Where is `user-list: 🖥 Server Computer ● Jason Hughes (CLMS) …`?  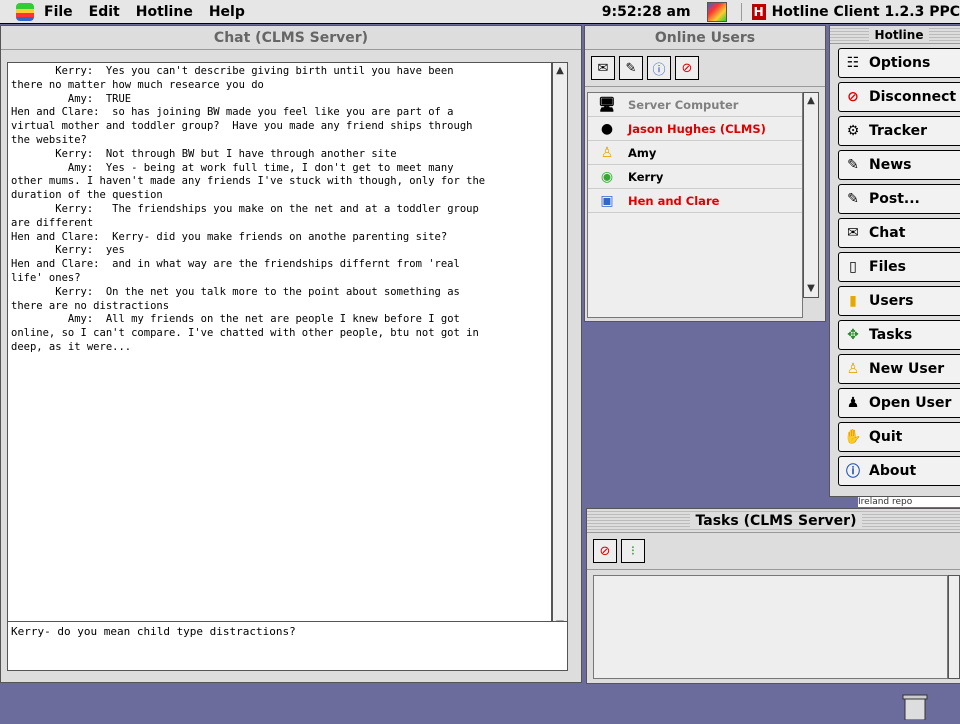 user-list: 🖥 Server Computer ● Jason Hughes (CLMS) … is located at coordinates (695, 205).